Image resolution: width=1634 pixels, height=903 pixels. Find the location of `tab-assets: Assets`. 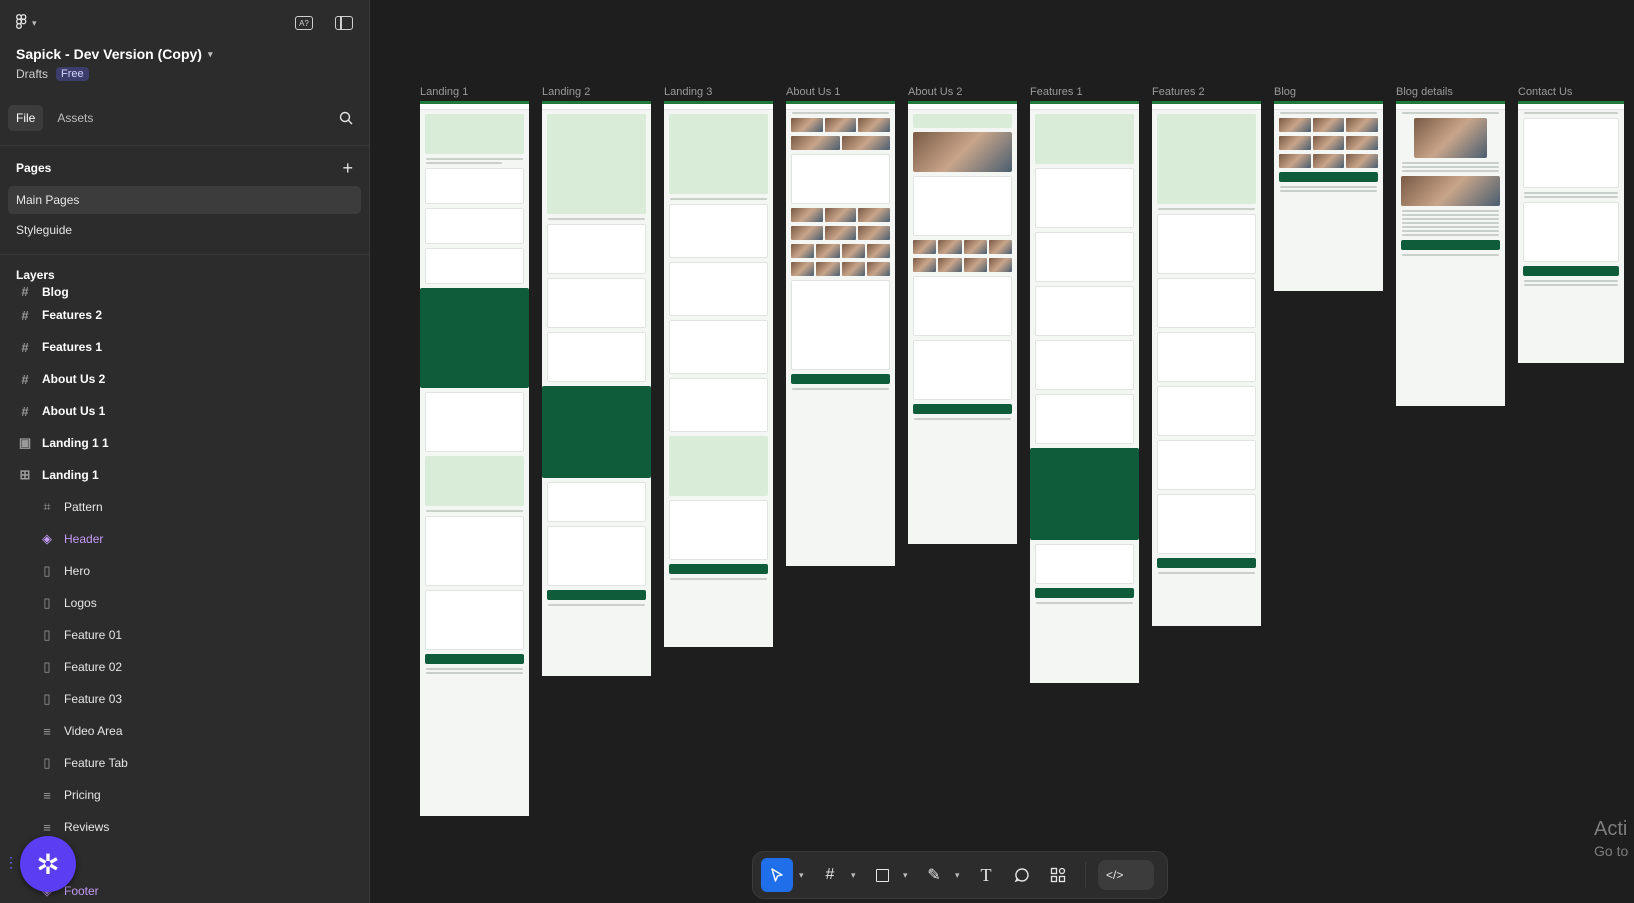

tab-assets: Assets is located at coordinates (75, 118).